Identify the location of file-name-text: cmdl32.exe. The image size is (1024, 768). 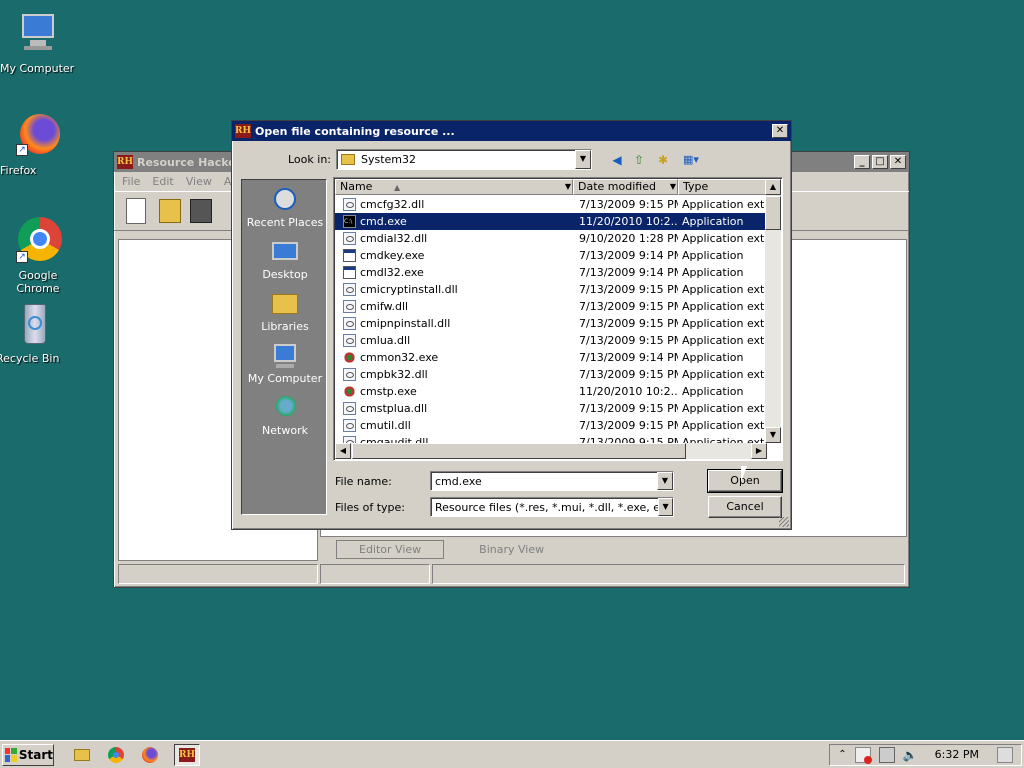
(392, 272).